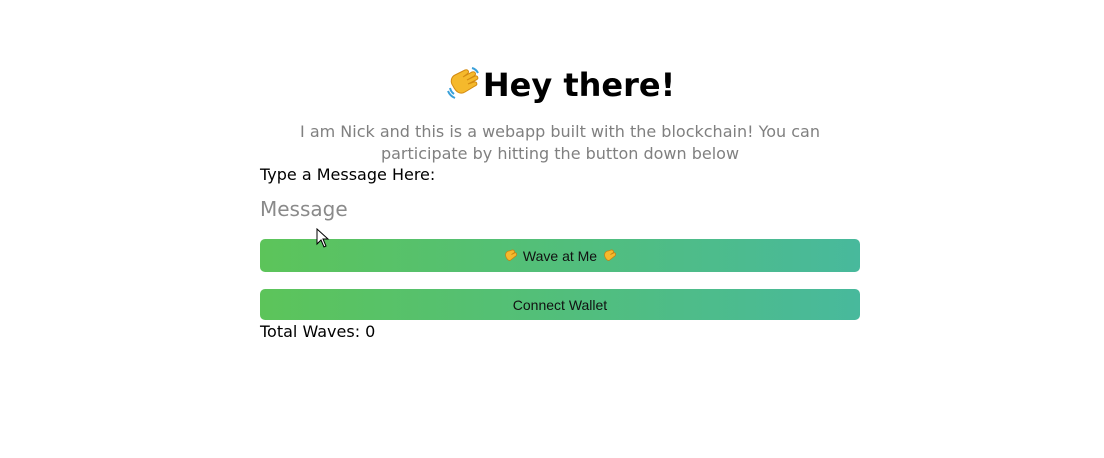 This screenshot has width=1104, height=458. I want to click on message-label: Type a Message Here:, so click(348, 174).